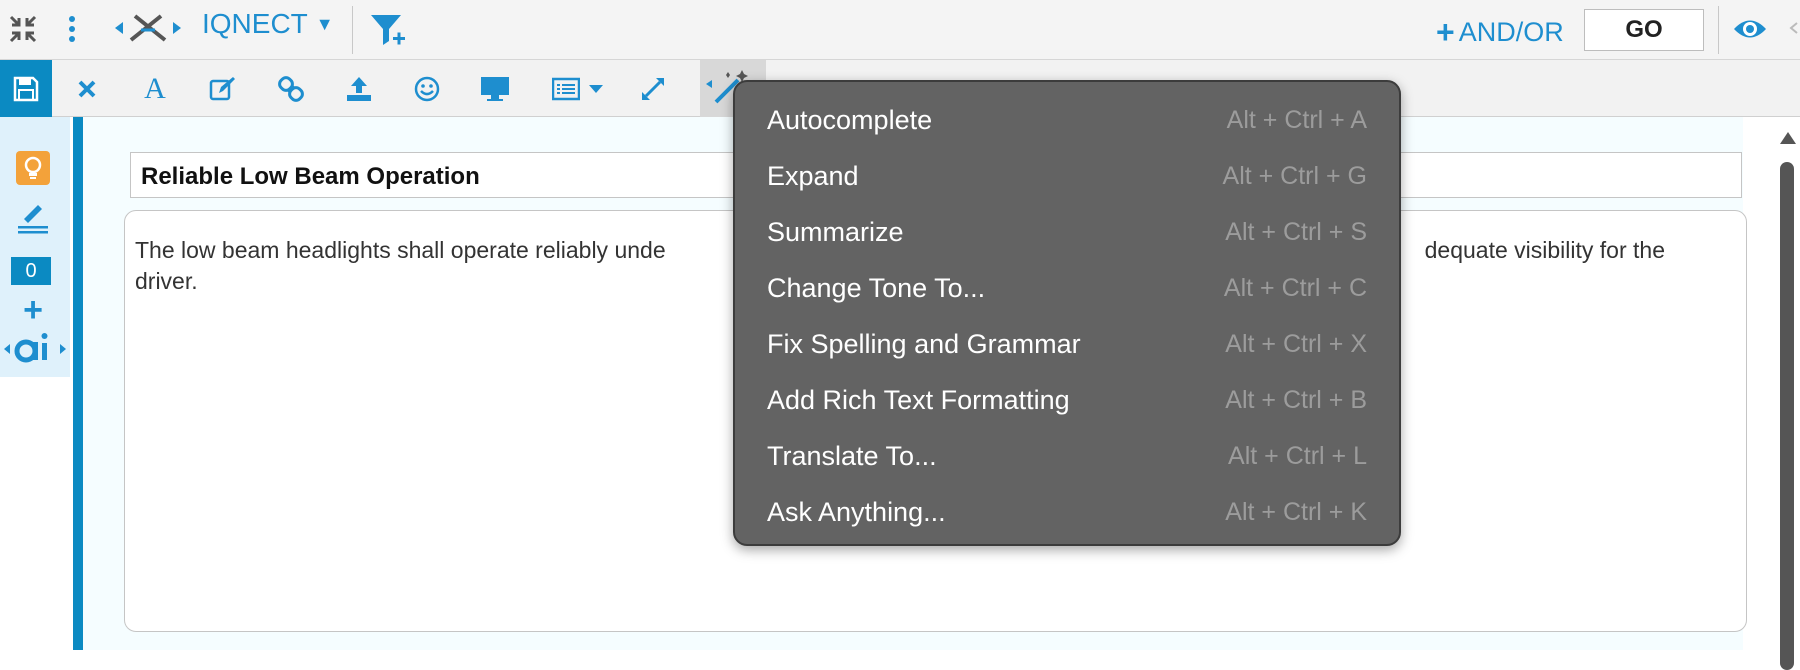  I want to click on menu-item-label: Fix Spelling and Grammar, so click(924, 343).